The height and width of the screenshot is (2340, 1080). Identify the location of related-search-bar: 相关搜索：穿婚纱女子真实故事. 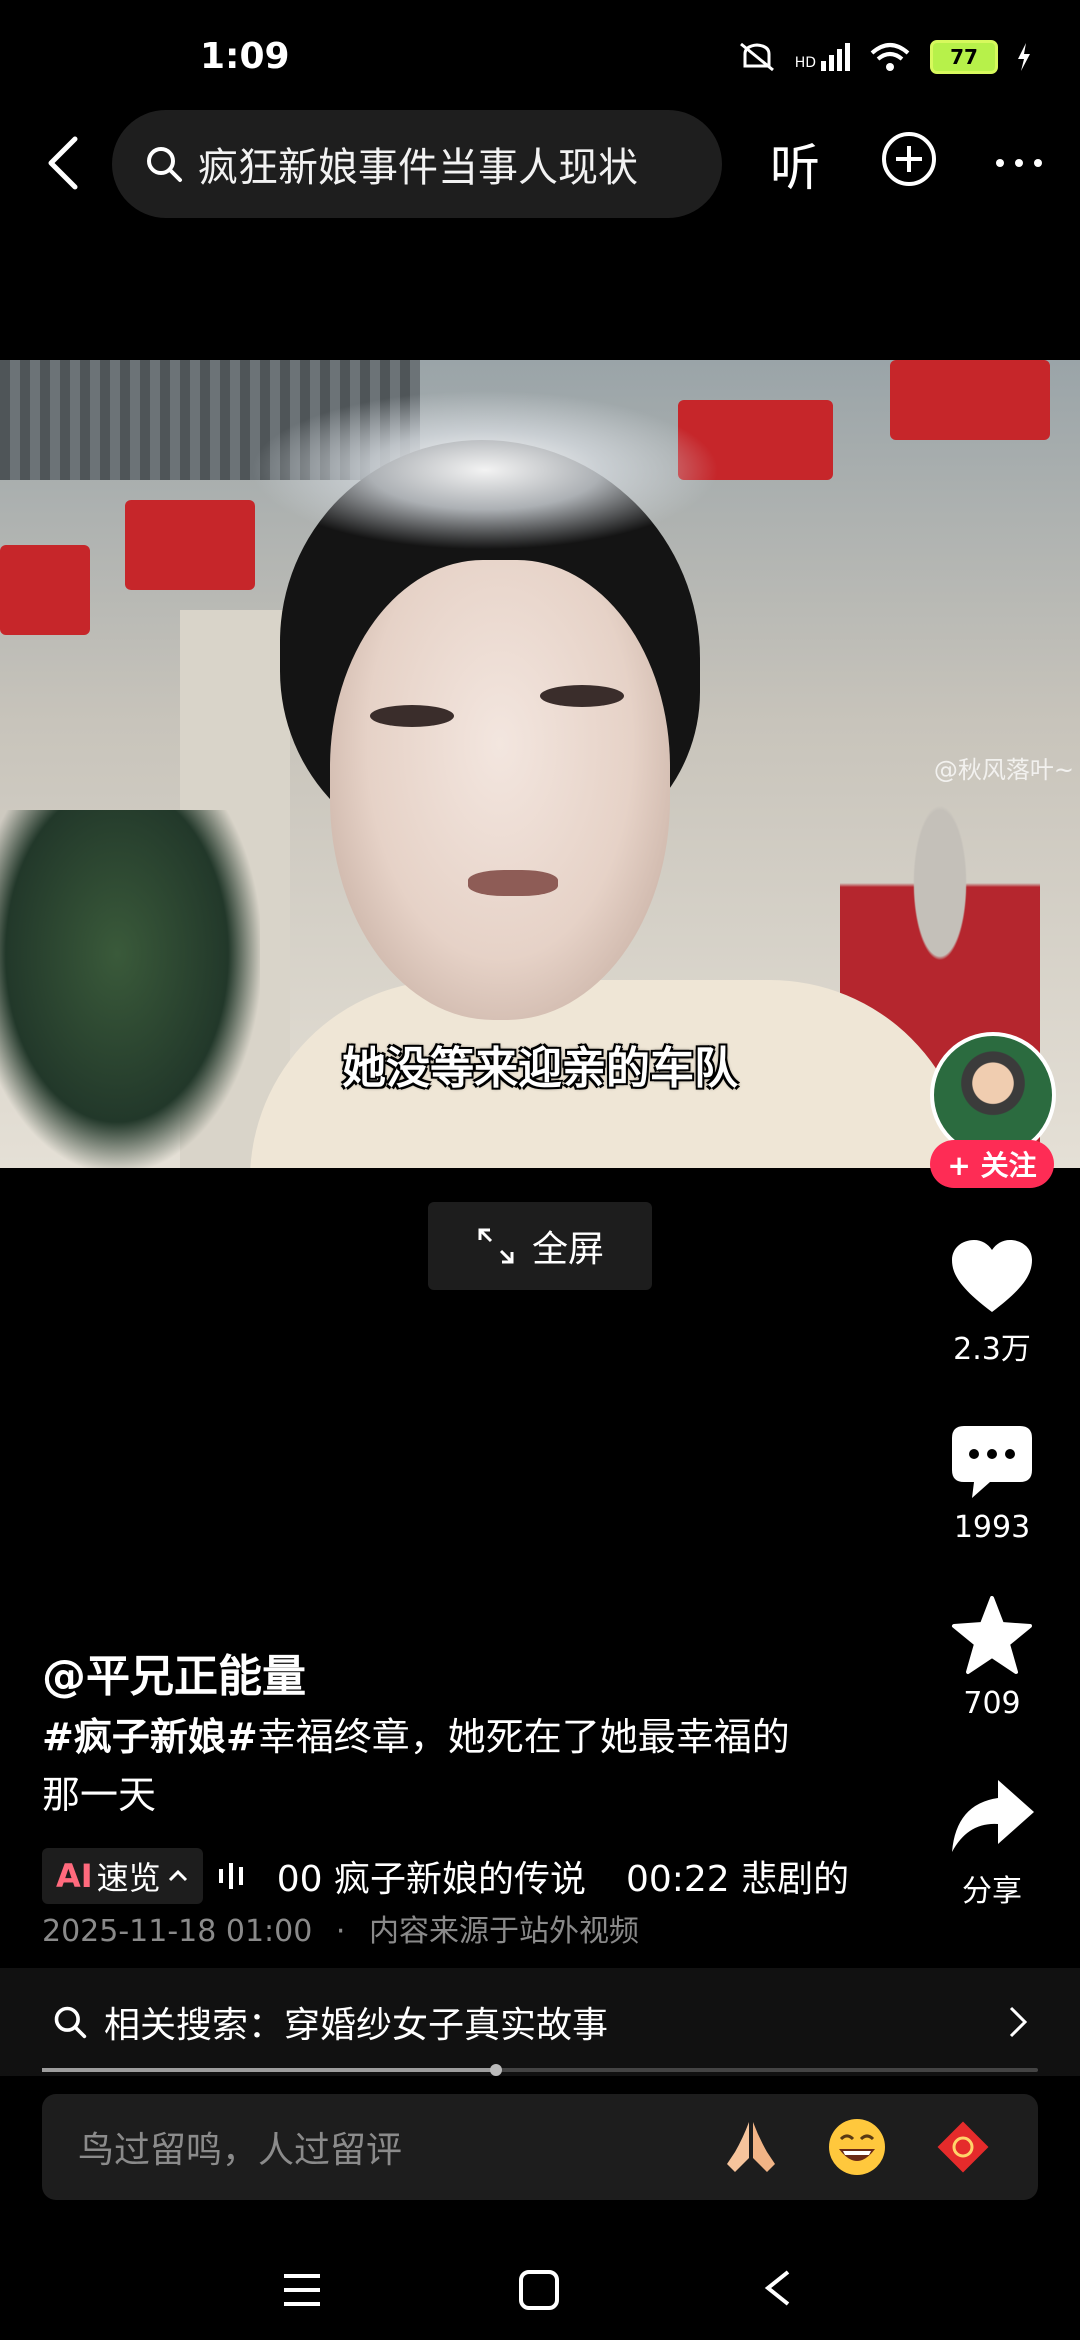
(540, 2022).